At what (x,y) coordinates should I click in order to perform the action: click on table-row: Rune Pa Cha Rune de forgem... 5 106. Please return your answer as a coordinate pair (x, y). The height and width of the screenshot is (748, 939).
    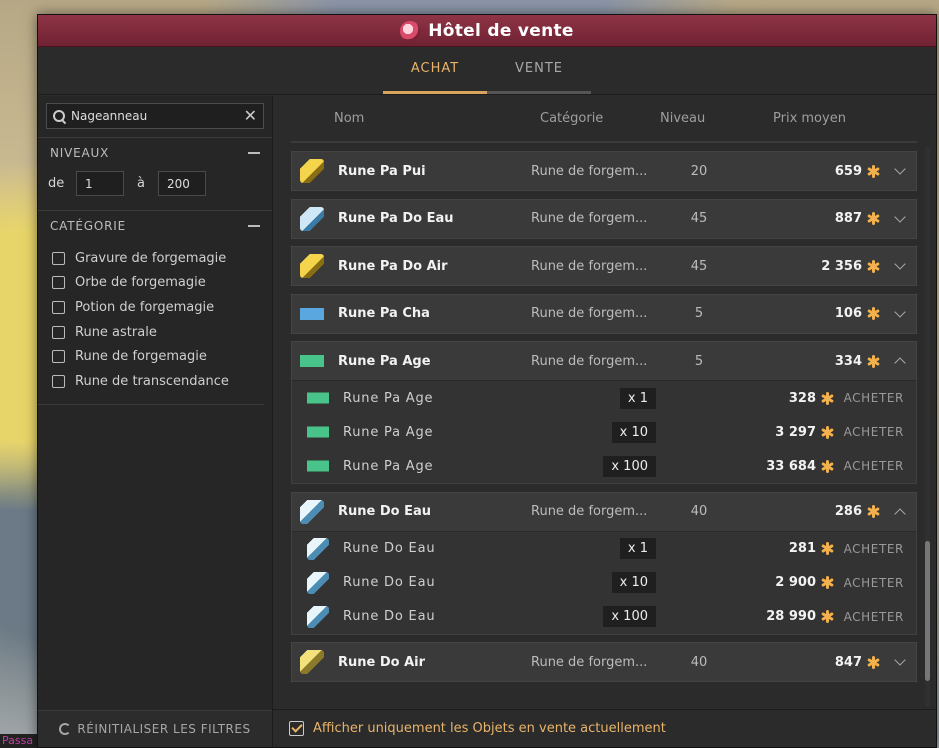
    Looking at the image, I should click on (604, 313).